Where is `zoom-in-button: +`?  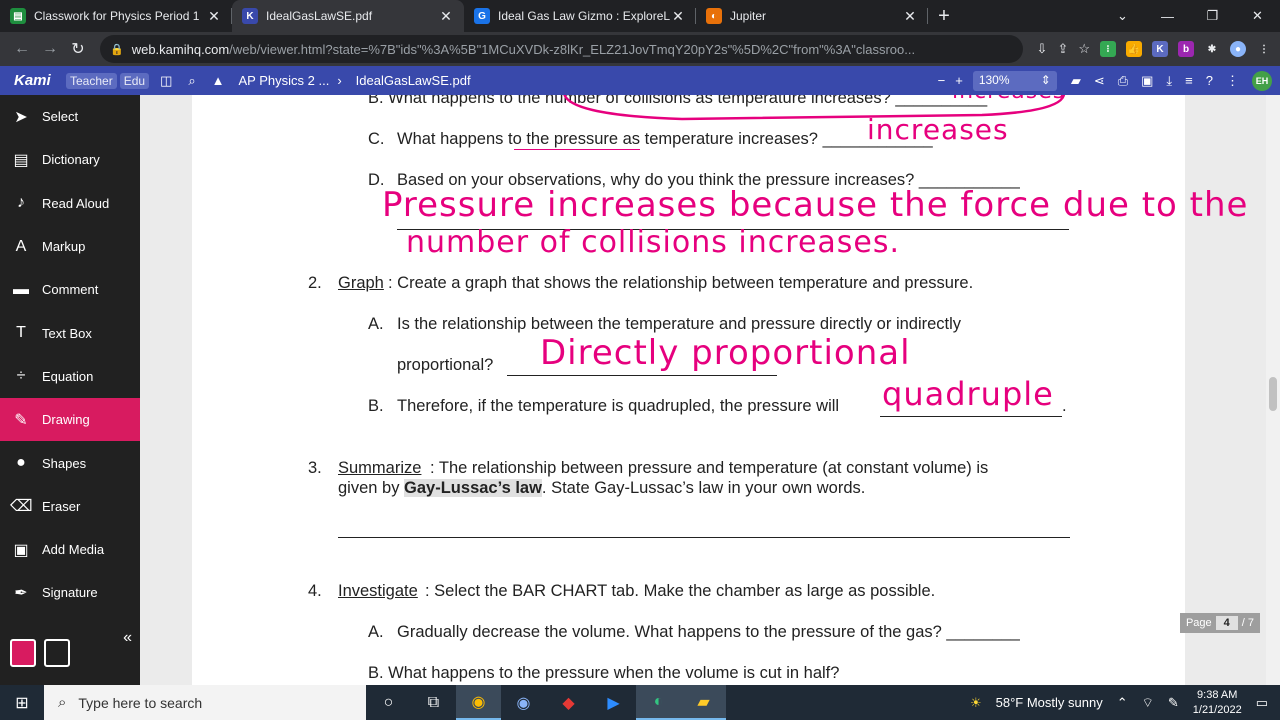
zoom-in-button: + is located at coordinates (959, 80).